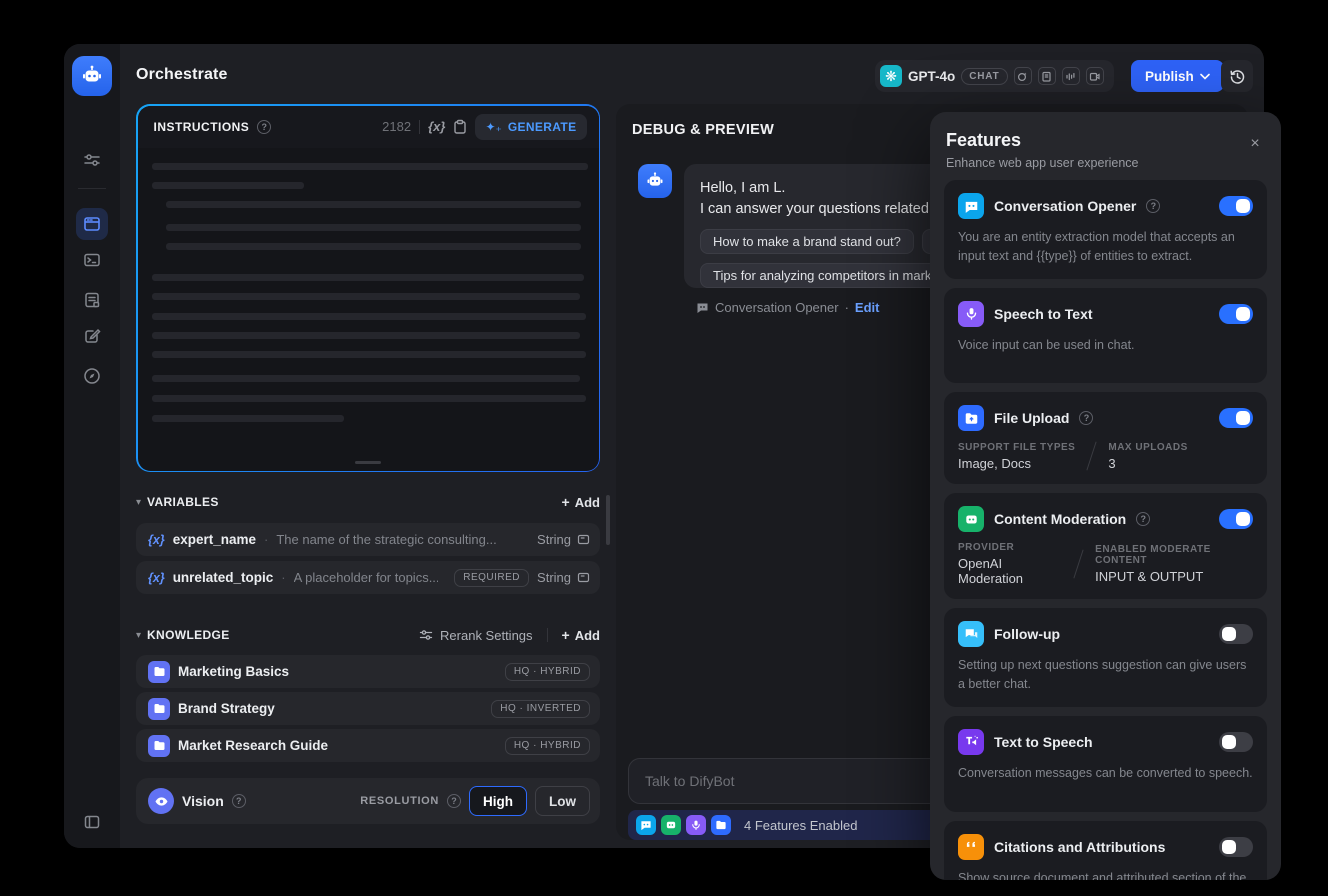  I want to click on variable-name: expert_name, so click(214, 539).